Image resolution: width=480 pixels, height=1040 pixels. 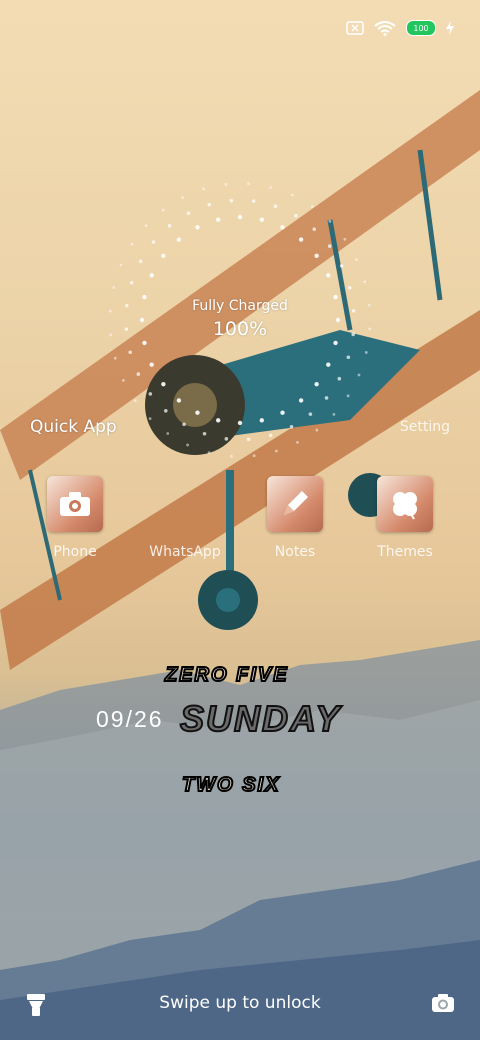 What do you see at coordinates (226, 675) in the screenshot?
I see `clock-hour-text: ZERO FIVE` at bounding box center [226, 675].